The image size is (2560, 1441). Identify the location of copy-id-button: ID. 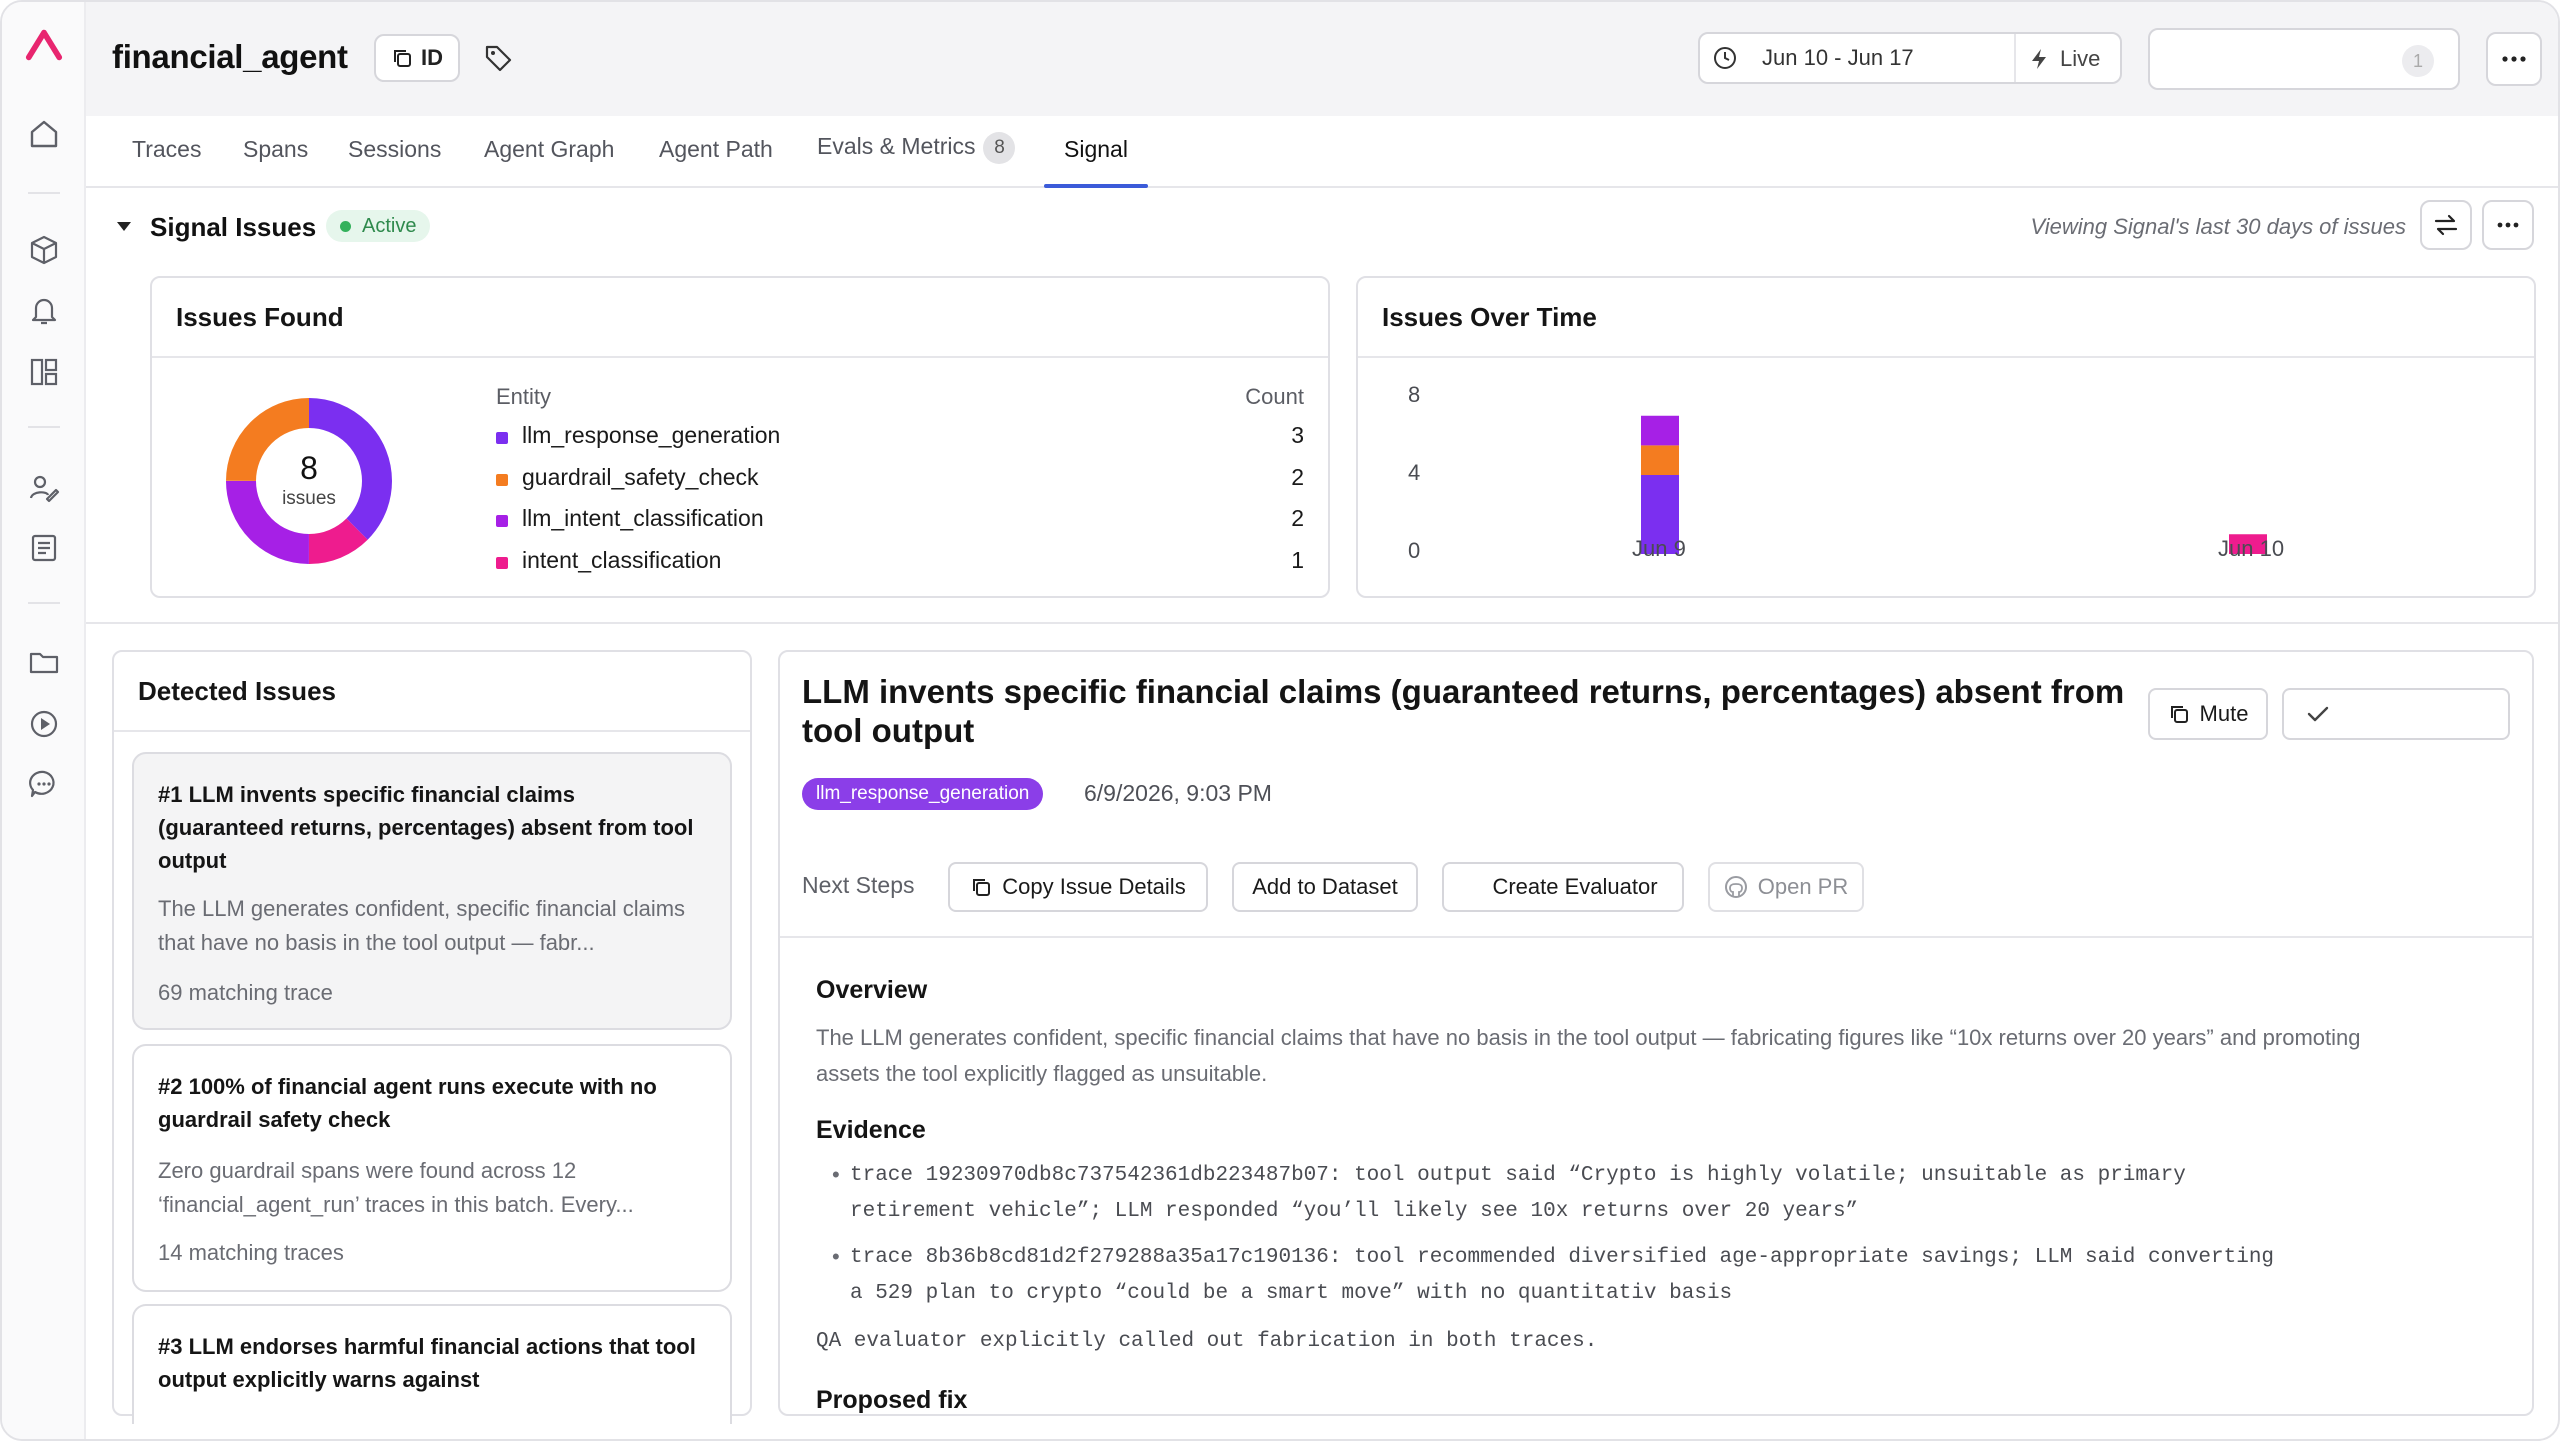
(417, 58).